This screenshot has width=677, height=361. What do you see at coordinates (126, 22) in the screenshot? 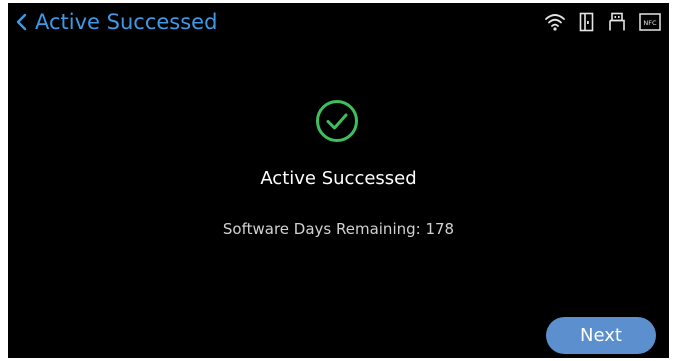
I see `header-title: Active Successed` at bounding box center [126, 22].